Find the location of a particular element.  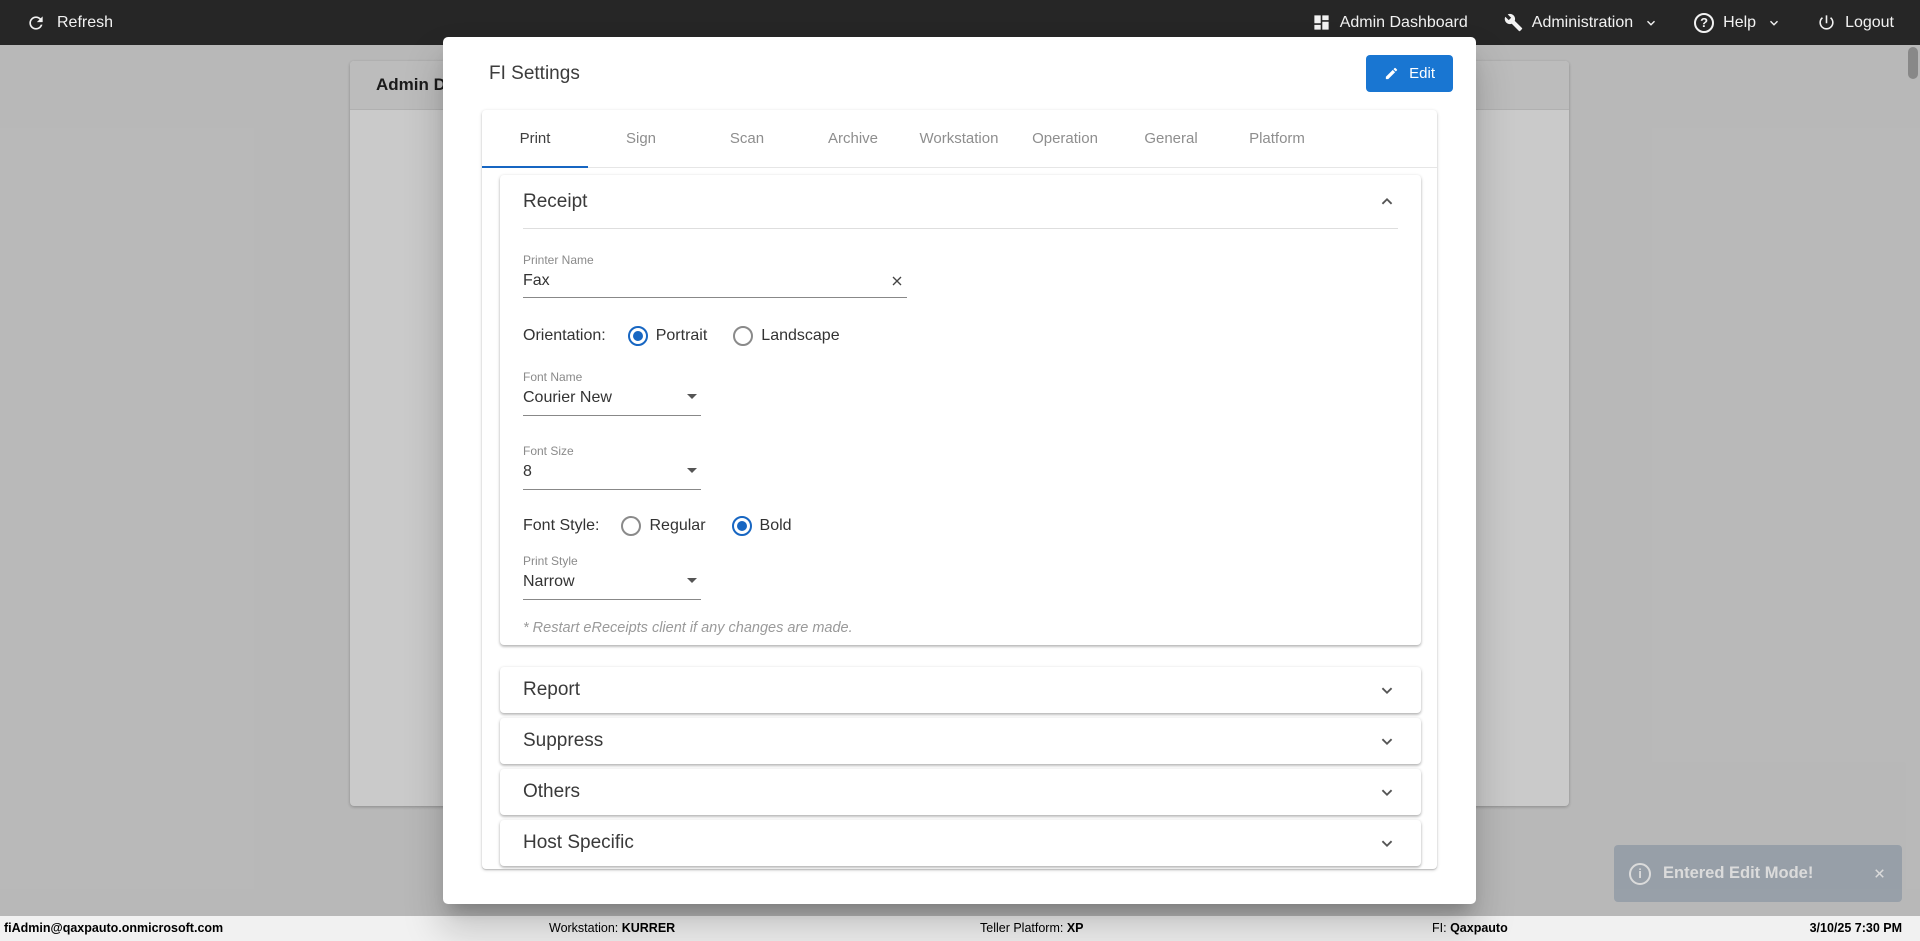

radio-portrait-label: Portrait is located at coordinates (682, 336).